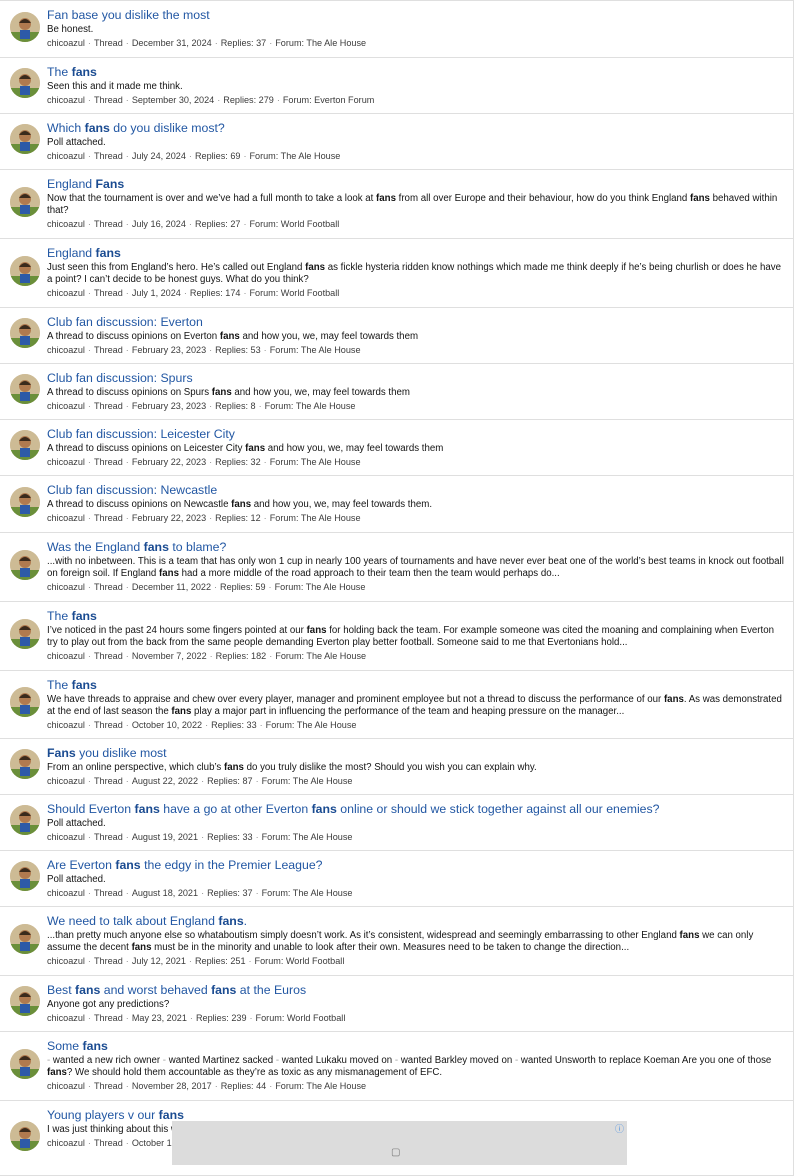 The image size is (794, 1176). I want to click on text-run: Young players v our, so click(103, 1115).